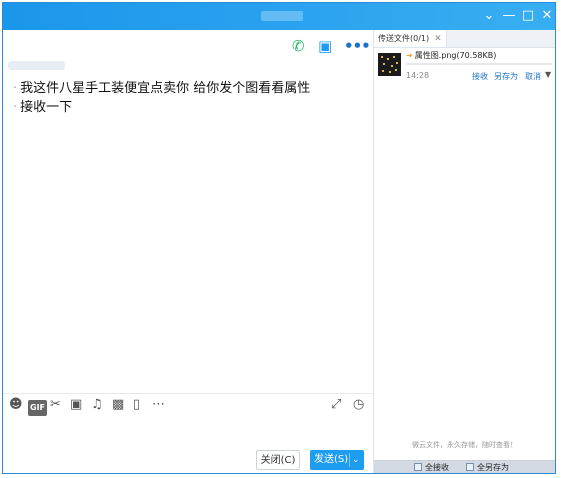 This screenshot has width=564, height=478. Describe the element at coordinates (418, 75) in the screenshot. I see `file-time: 14:28` at that location.